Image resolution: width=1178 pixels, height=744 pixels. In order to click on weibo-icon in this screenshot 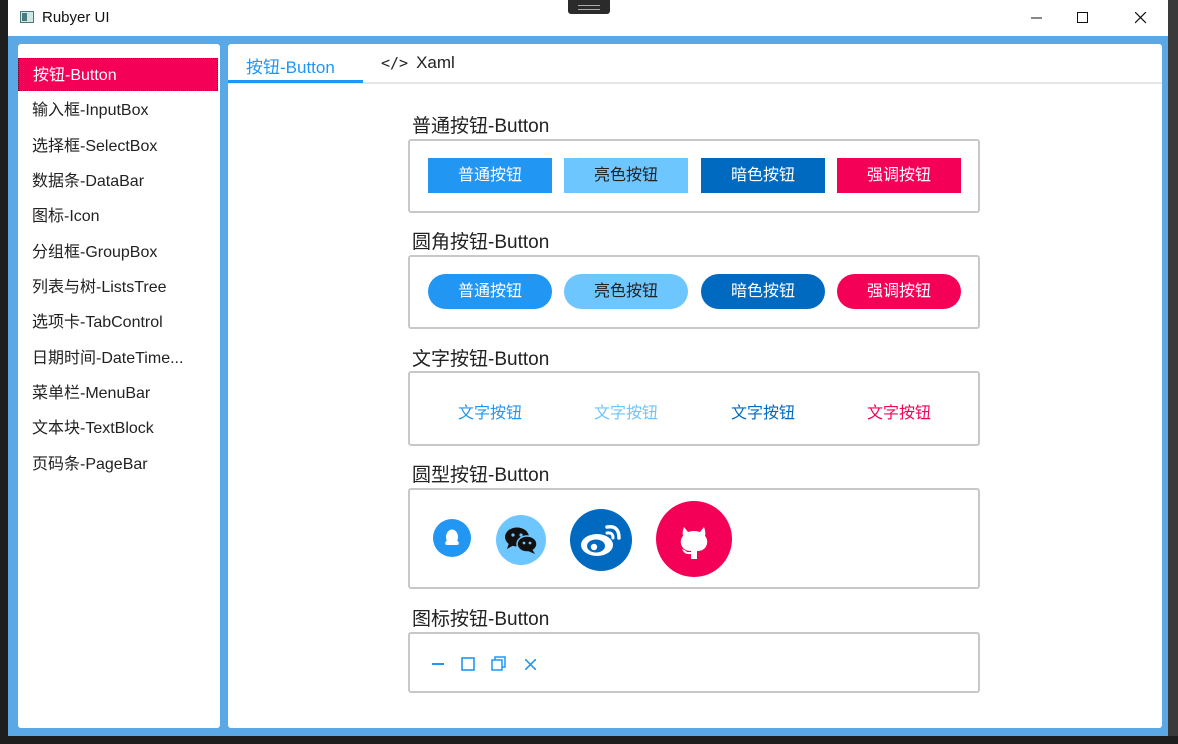, I will do `click(601, 540)`.